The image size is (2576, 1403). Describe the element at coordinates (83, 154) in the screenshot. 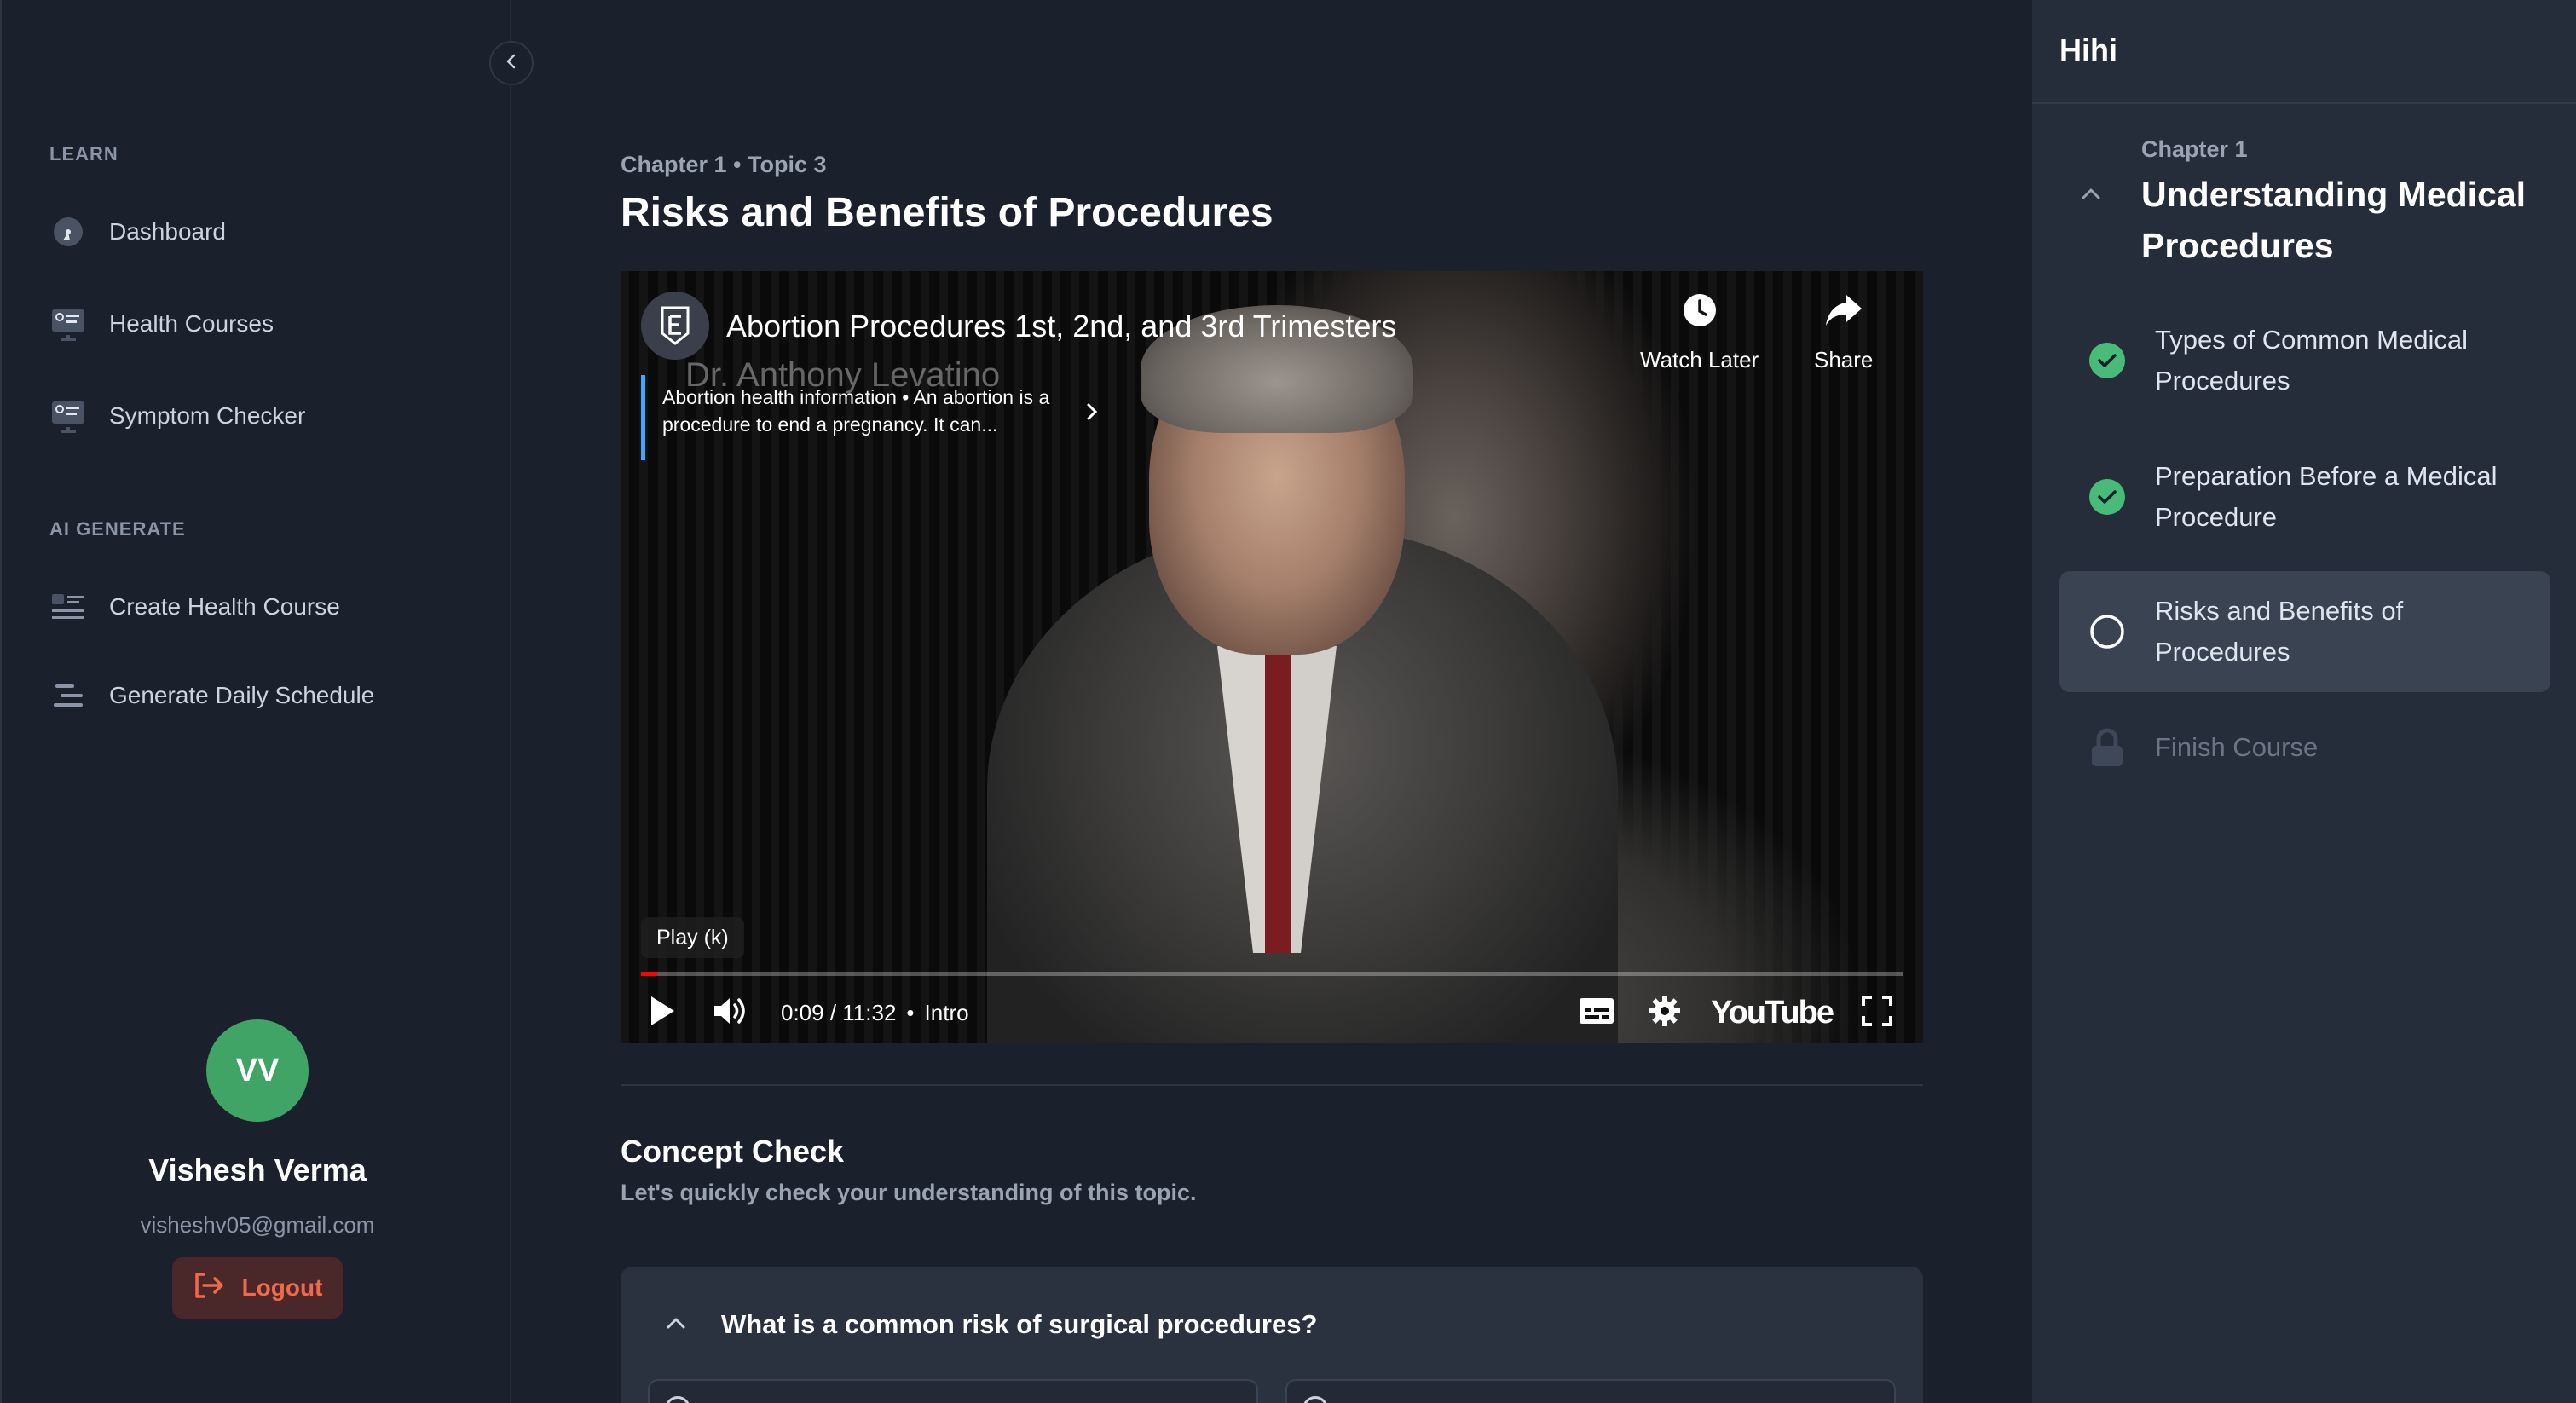

I see `learn-section-label: LEARN` at that location.